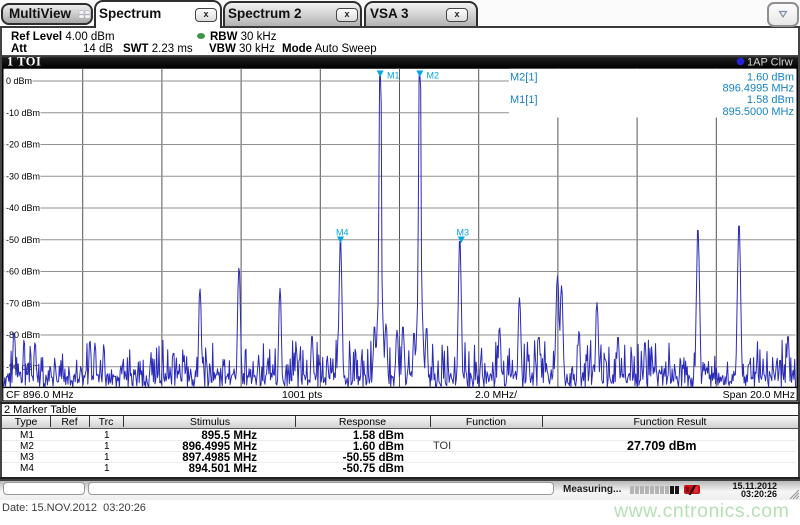 Image resolution: width=800 pixels, height=525 pixels. What do you see at coordinates (23, 208) in the screenshot?
I see `svg-text: -40 dBm` at bounding box center [23, 208].